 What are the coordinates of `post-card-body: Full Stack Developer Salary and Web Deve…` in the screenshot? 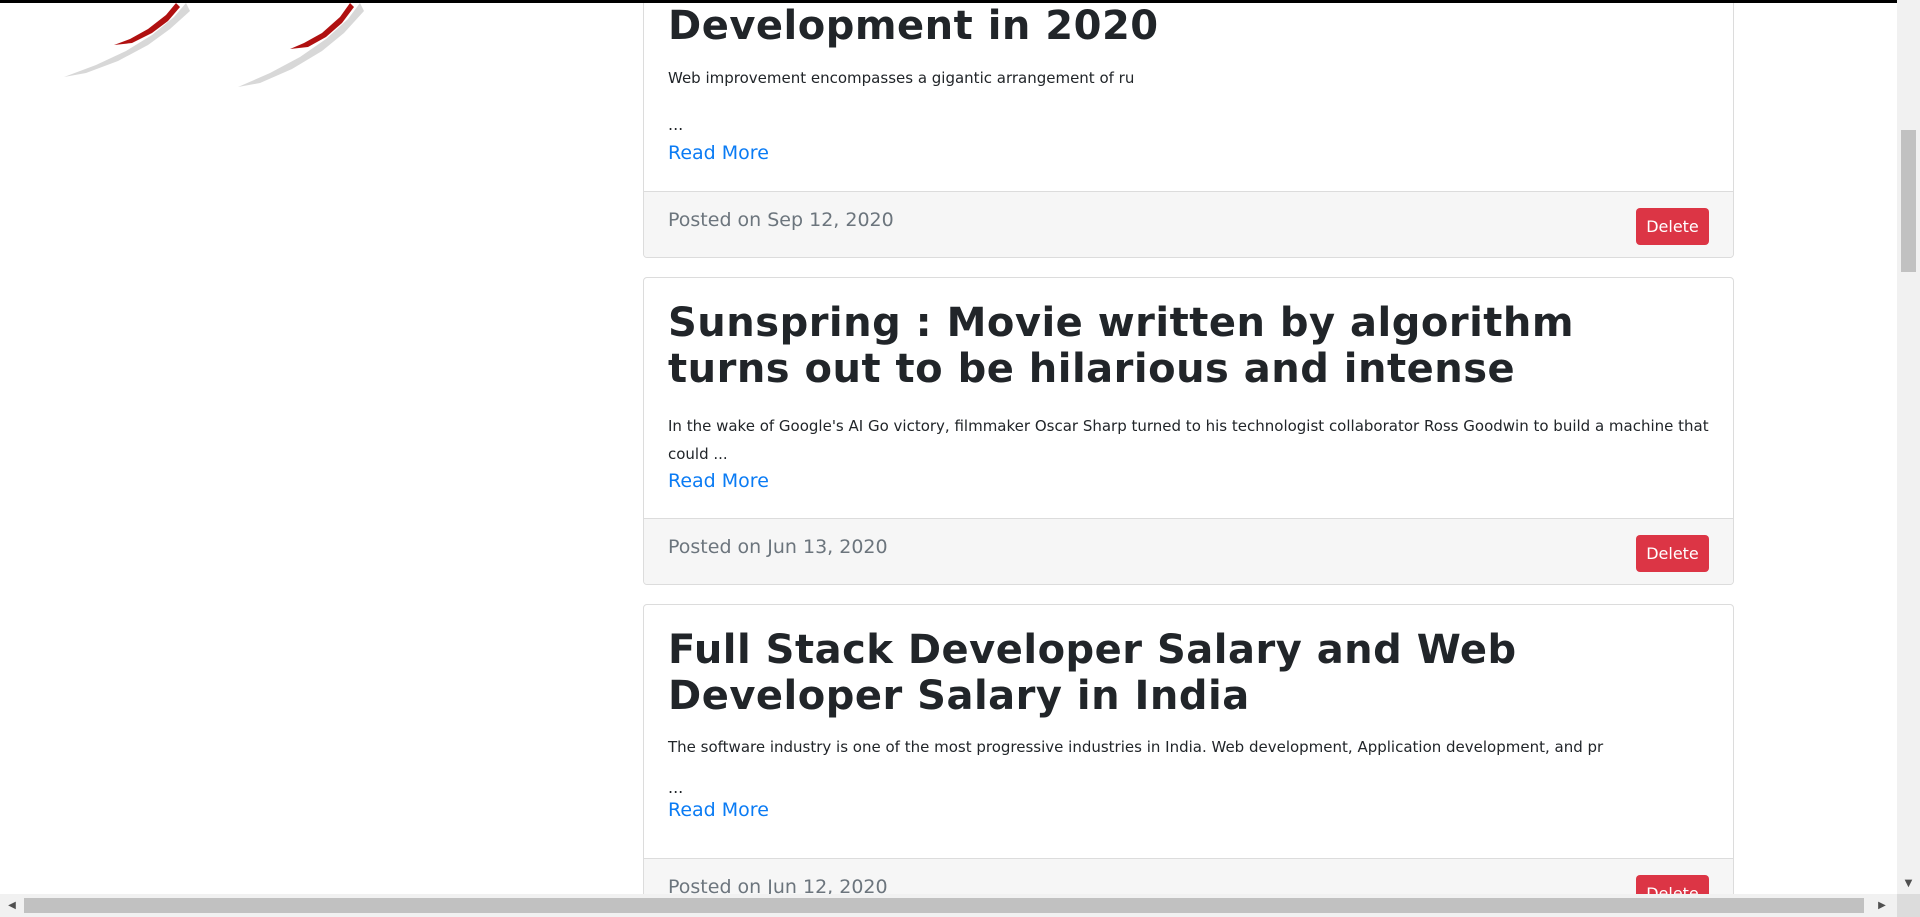 It's located at (1188, 714).